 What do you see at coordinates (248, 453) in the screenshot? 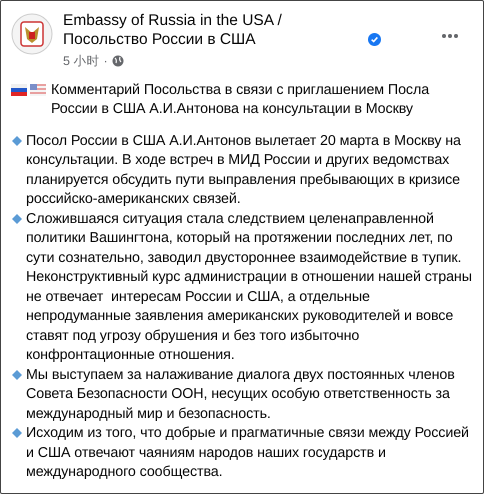
I see `post-paragraph: Исходим из того, что добрые и прагматичные связи между Россией и США отвечают чаяниям народов наших государств и международного сообщества.` at bounding box center [248, 453].